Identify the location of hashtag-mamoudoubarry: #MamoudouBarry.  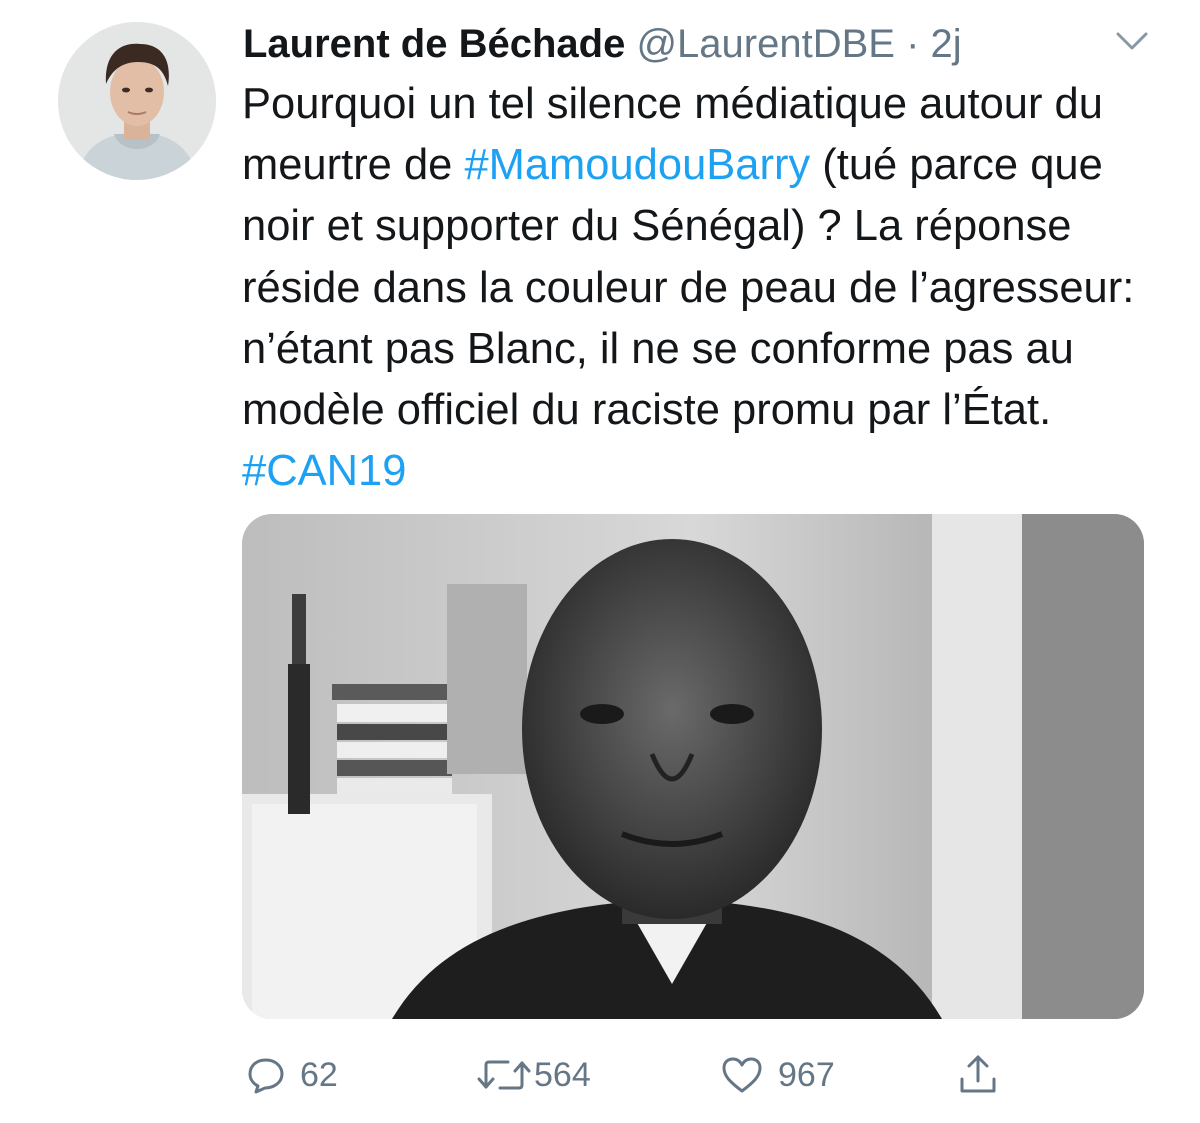
(637, 165).